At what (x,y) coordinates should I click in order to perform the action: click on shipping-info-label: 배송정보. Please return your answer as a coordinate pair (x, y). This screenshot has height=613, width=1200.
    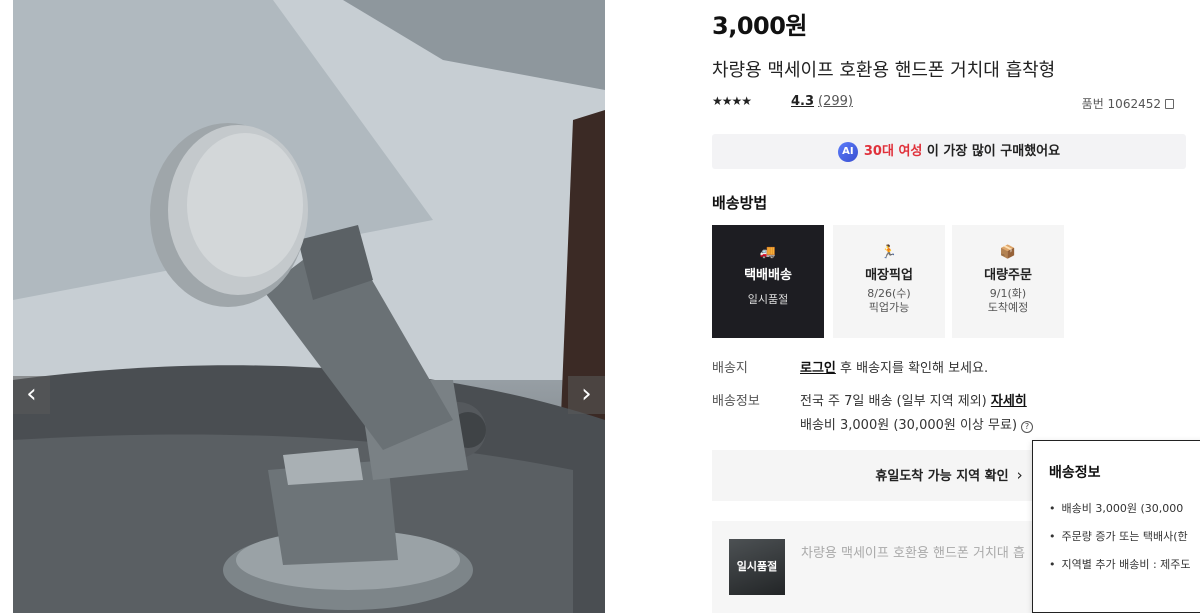
    Looking at the image, I should click on (736, 401).